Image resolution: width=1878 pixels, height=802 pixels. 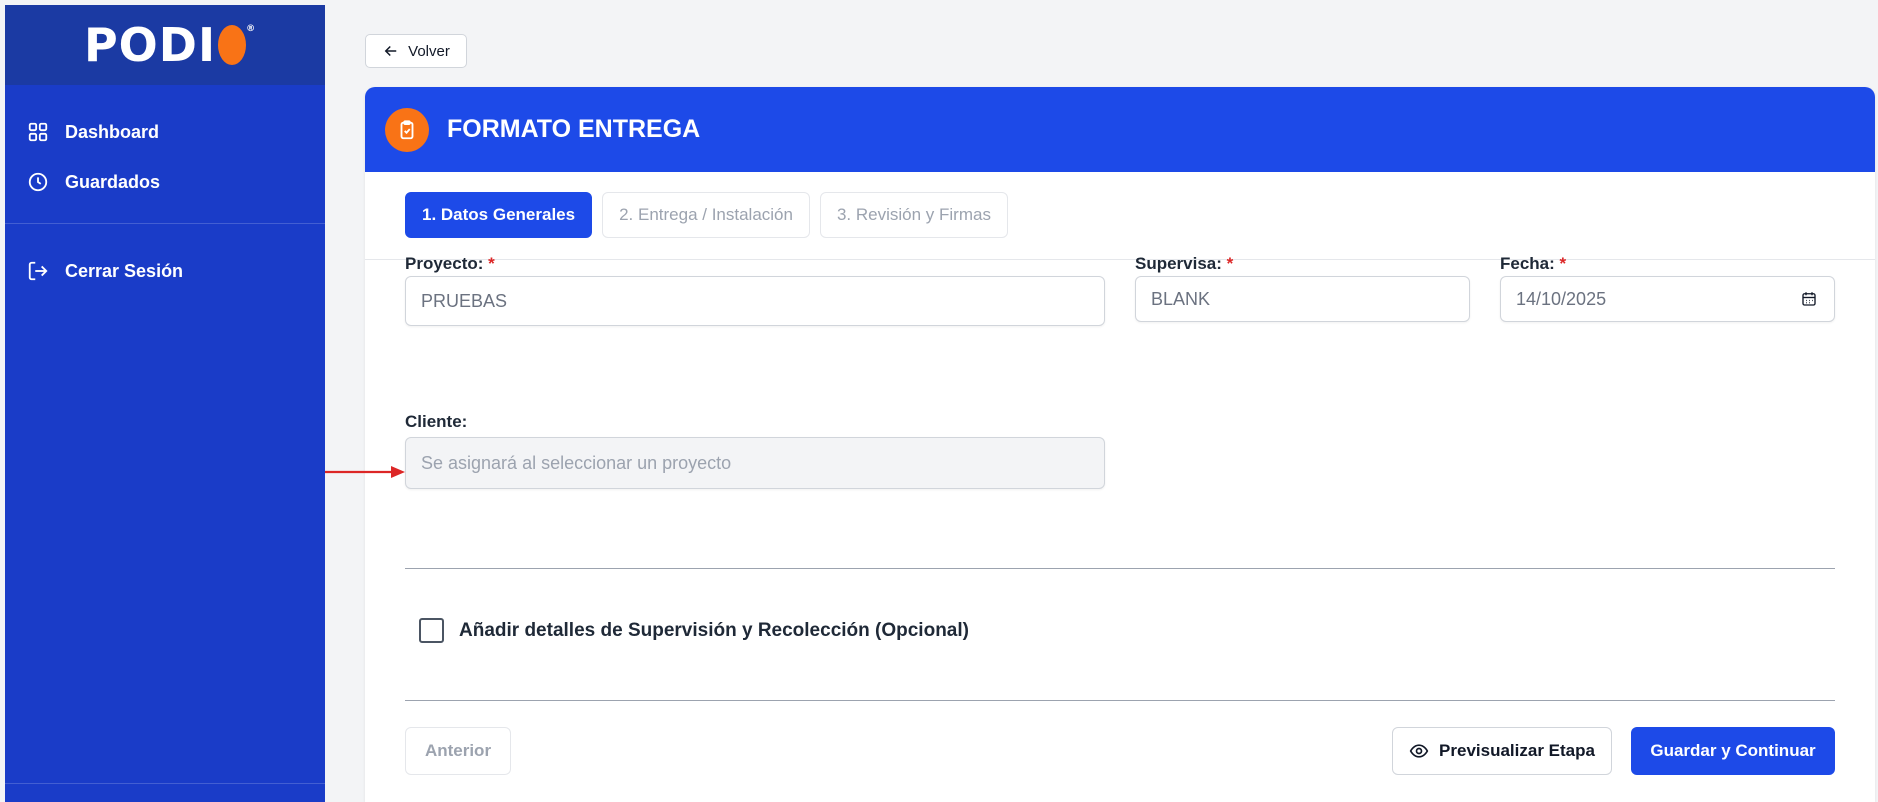 What do you see at coordinates (1419, 751) in the screenshot?
I see `eye-icon` at bounding box center [1419, 751].